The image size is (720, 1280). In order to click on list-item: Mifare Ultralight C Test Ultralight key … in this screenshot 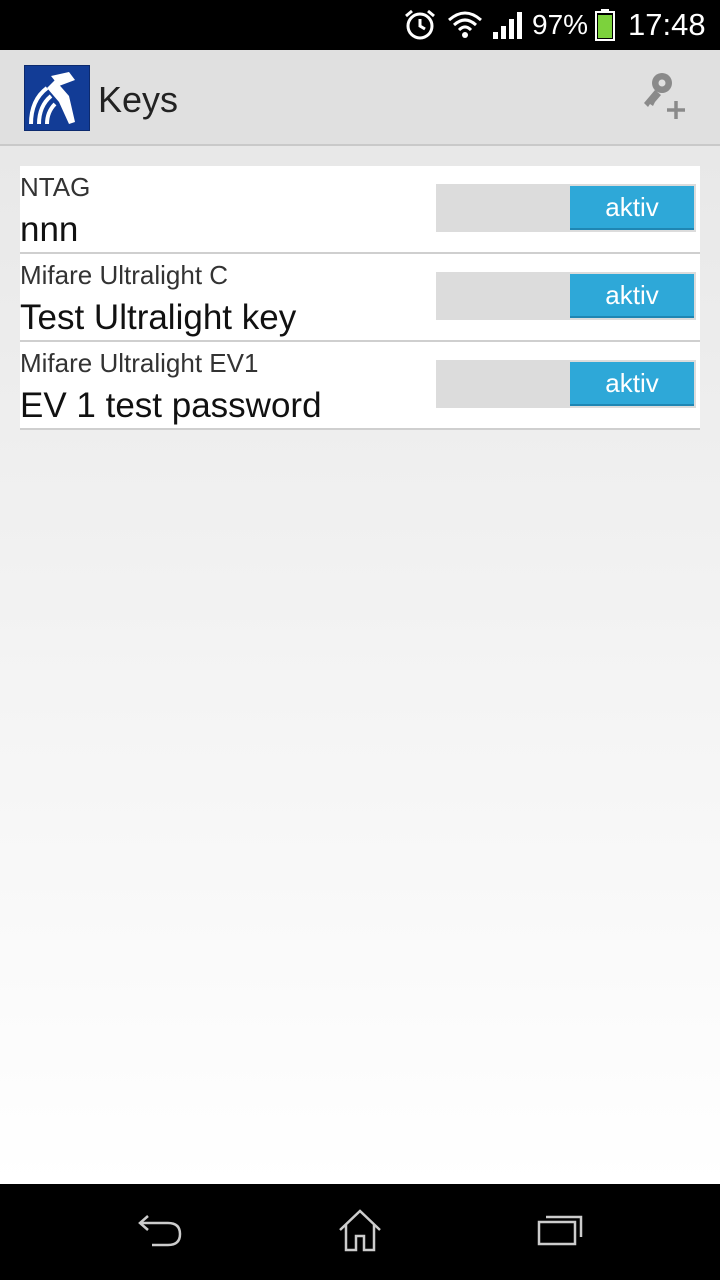, I will do `click(360, 298)`.